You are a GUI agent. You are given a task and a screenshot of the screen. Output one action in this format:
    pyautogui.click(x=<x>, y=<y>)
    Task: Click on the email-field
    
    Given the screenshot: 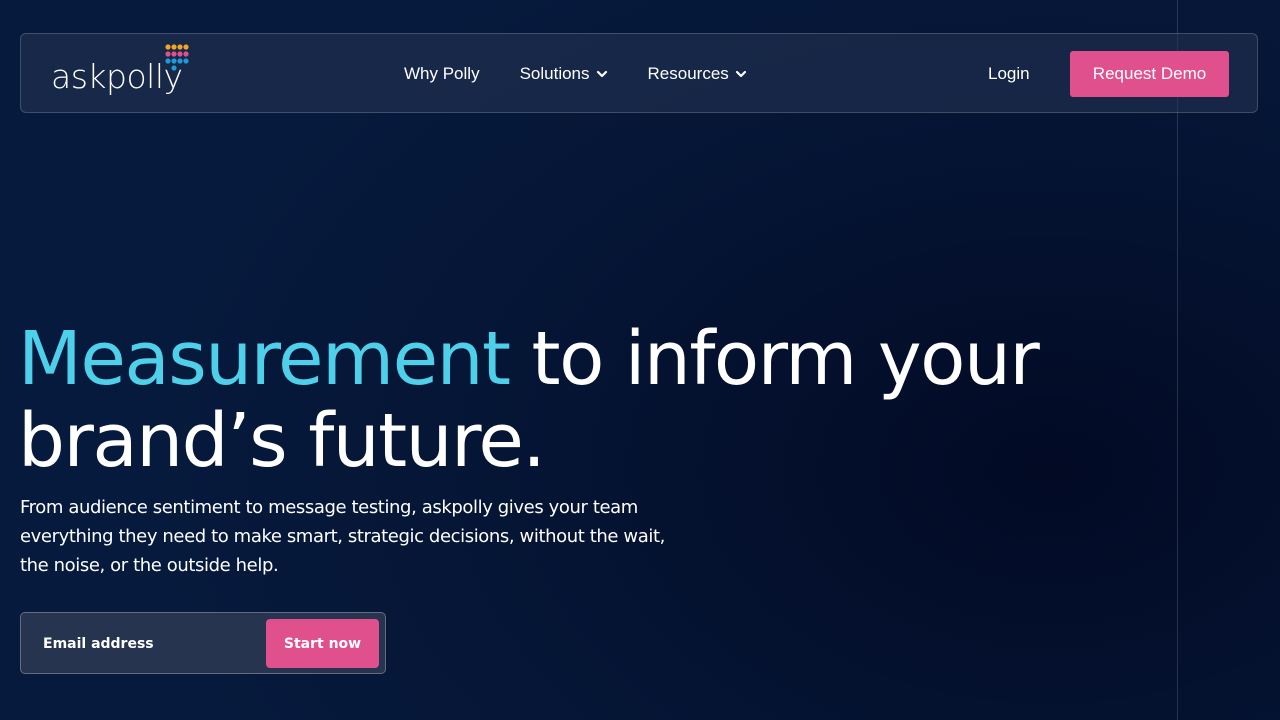 What is the action you would take?
    pyautogui.click(x=145, y=644)
    